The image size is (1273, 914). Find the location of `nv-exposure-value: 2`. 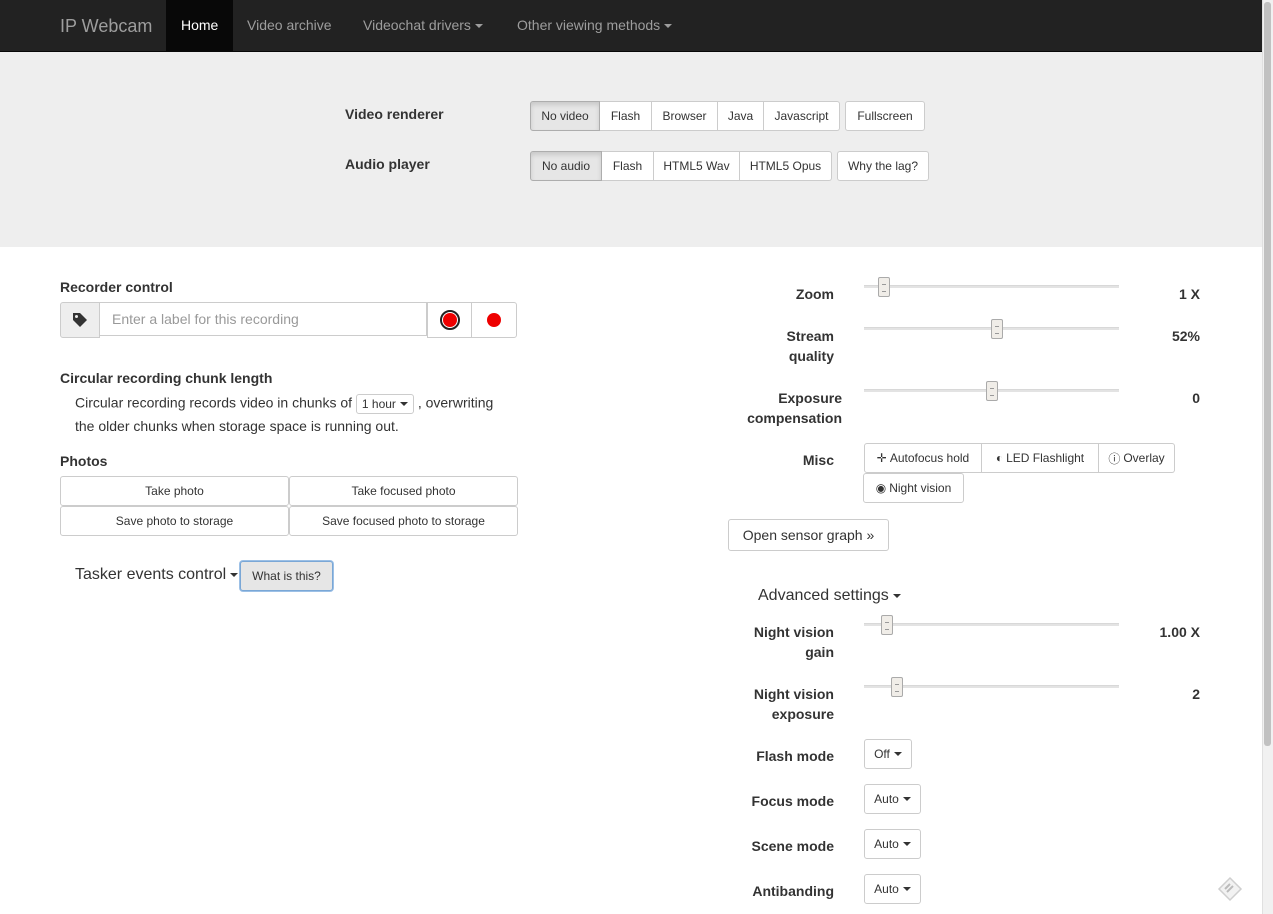

nv-exposure-value: 2 is located at coordinates (1196, 694).